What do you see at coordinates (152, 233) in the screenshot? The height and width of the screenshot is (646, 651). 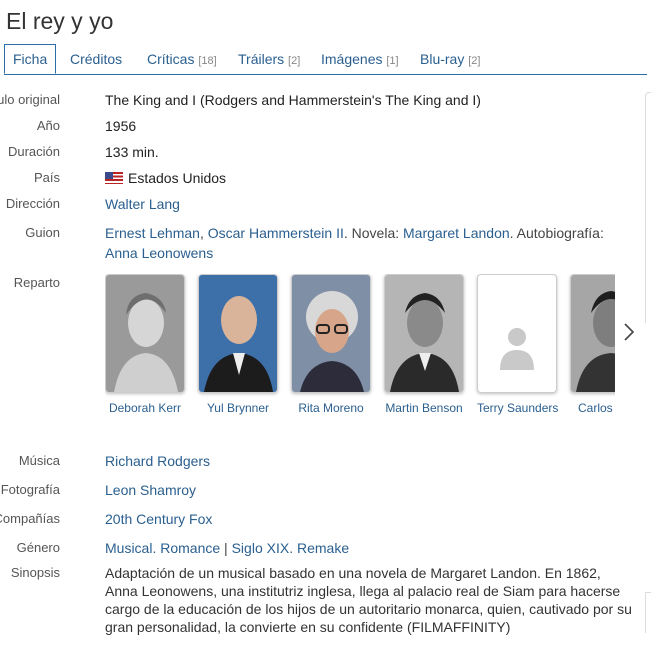 I see `writer-link: Ernest Lehman` at bounding box center [152, 233].